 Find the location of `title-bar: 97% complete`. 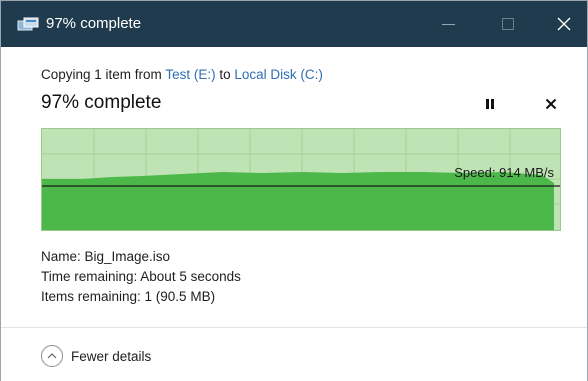

title-bar: 97% complete is located at coordinates (294, 24).